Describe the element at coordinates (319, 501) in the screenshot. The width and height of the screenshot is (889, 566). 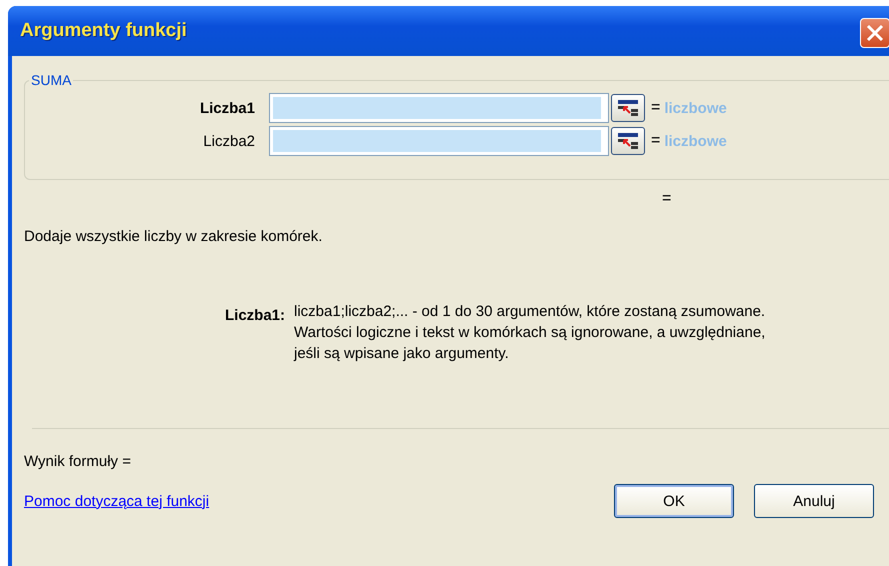
I see `help-link: Pomoc dotycząca tej funkcji` at that location.